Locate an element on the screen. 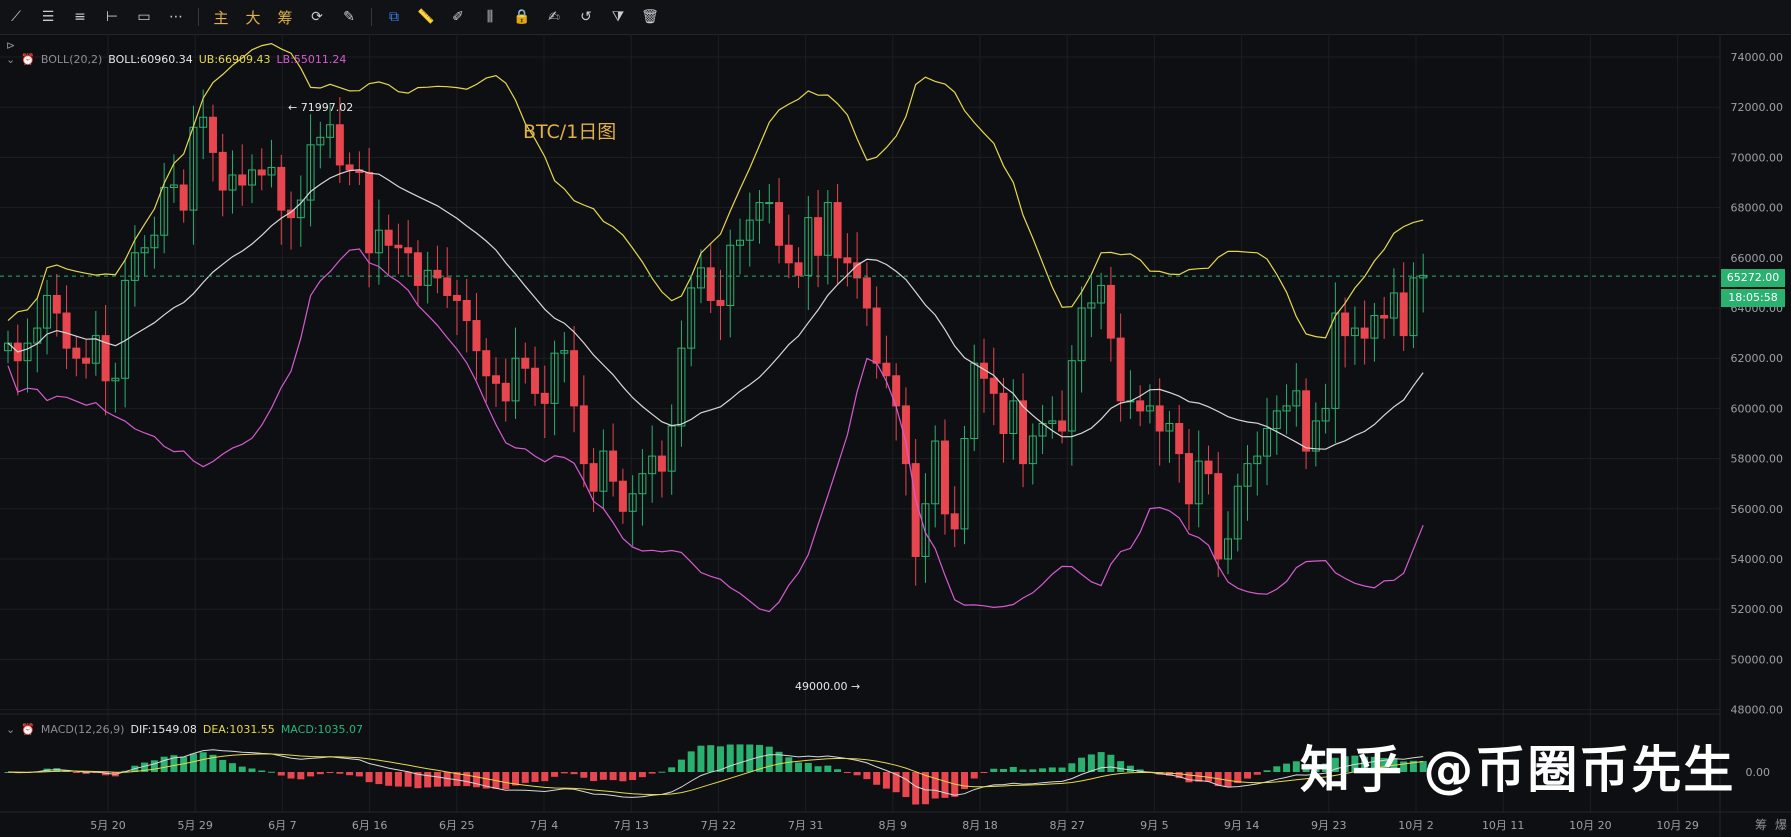 This screenshot has width=1791, height=837. x-tick-label: 7月 4 is located at coordinates (544, 825).